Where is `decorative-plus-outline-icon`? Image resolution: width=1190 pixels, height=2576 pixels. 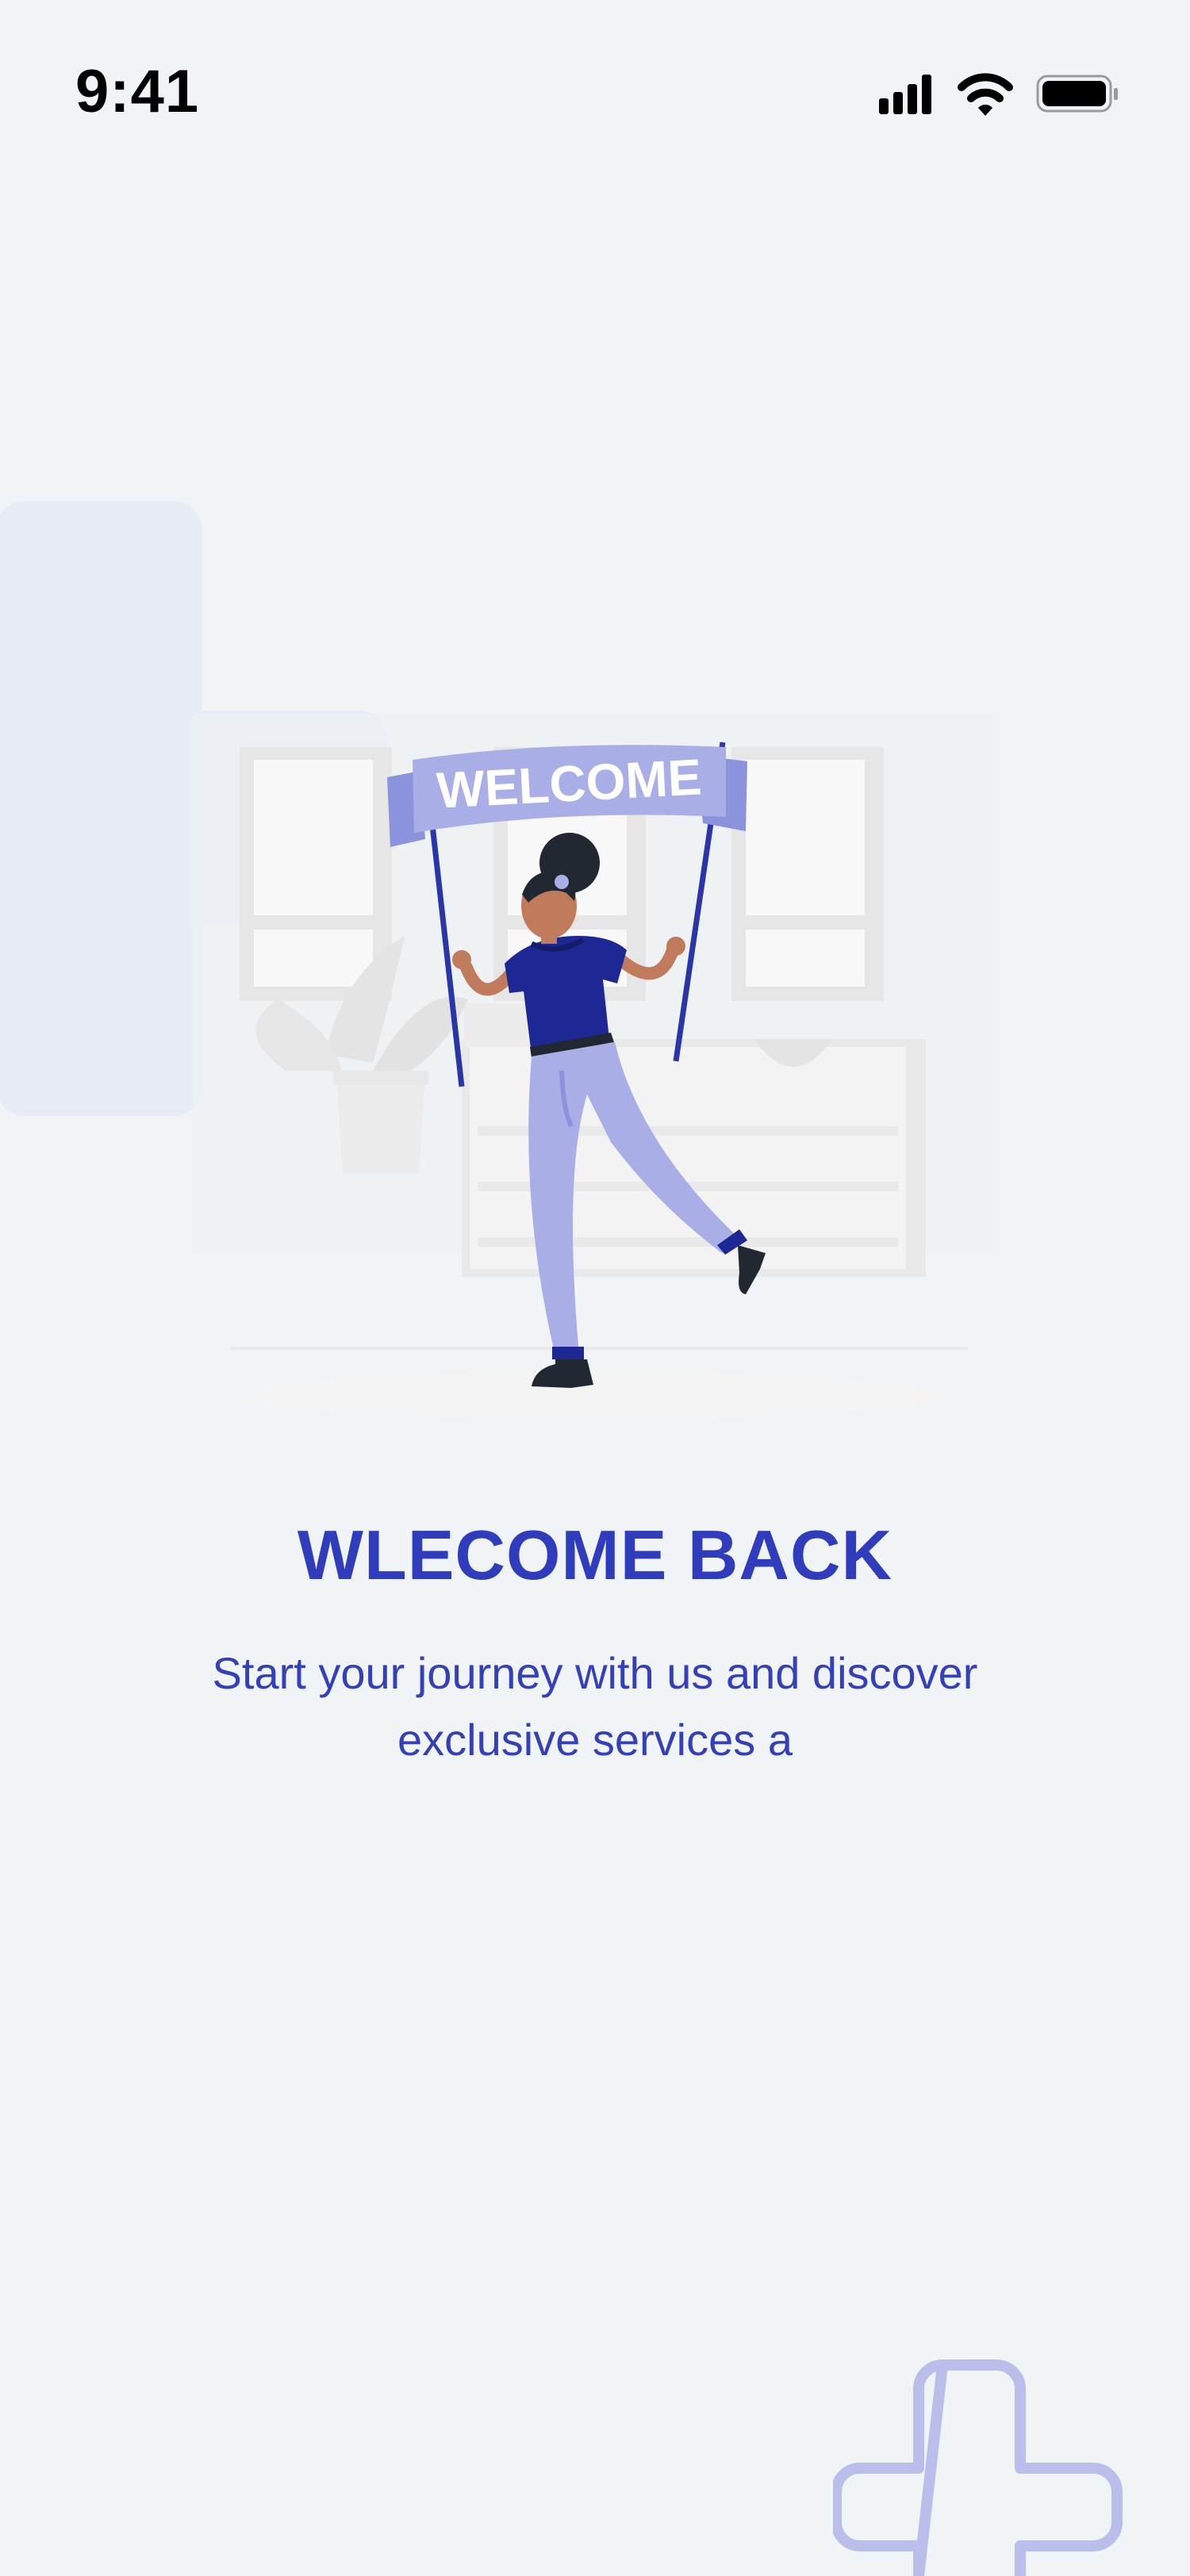 decorative-plus-outline-icon is located at coordinates (978, 2467).